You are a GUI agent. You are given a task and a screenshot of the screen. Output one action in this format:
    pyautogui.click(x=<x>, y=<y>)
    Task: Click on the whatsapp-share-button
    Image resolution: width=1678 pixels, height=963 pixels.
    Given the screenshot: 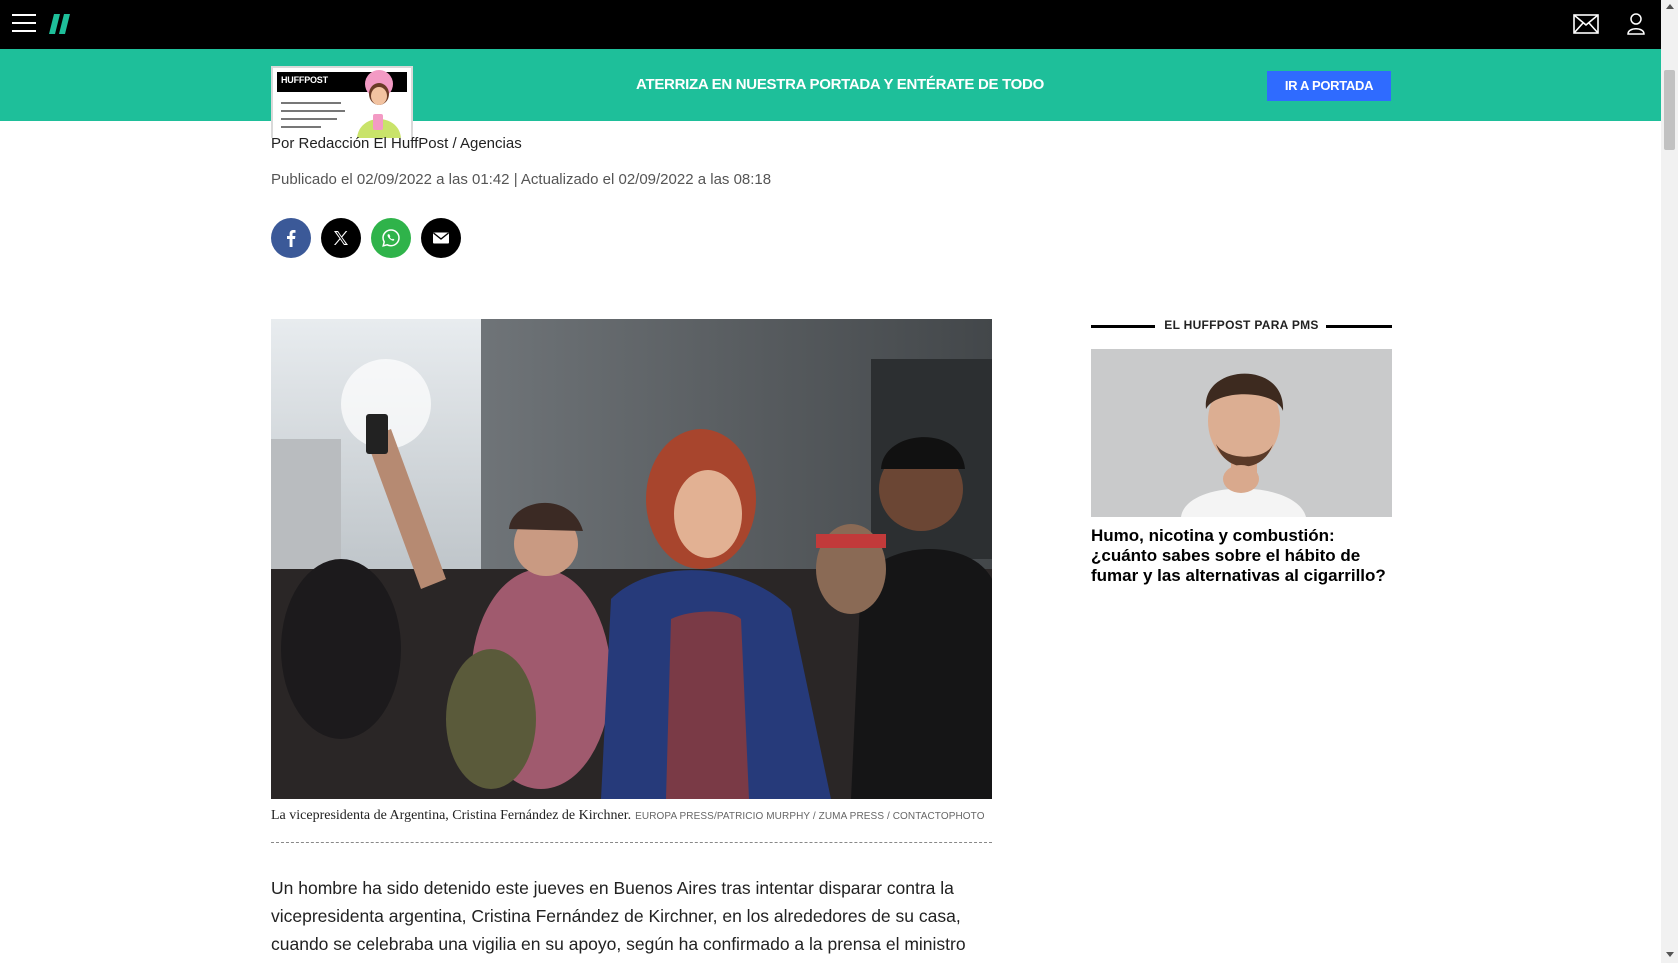 What is the action you would take?
    pyautogui.click(x=391, y=238)
    